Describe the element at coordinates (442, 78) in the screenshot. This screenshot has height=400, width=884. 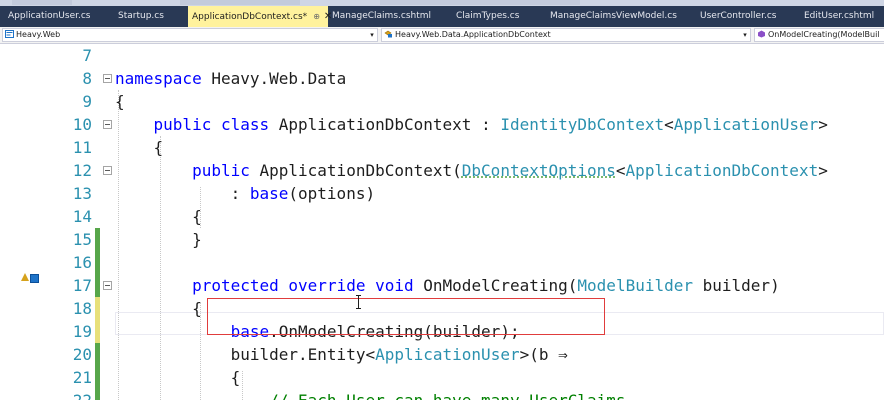
I see `code-line: 8 namespace Heavy.Web.Data` at that location.